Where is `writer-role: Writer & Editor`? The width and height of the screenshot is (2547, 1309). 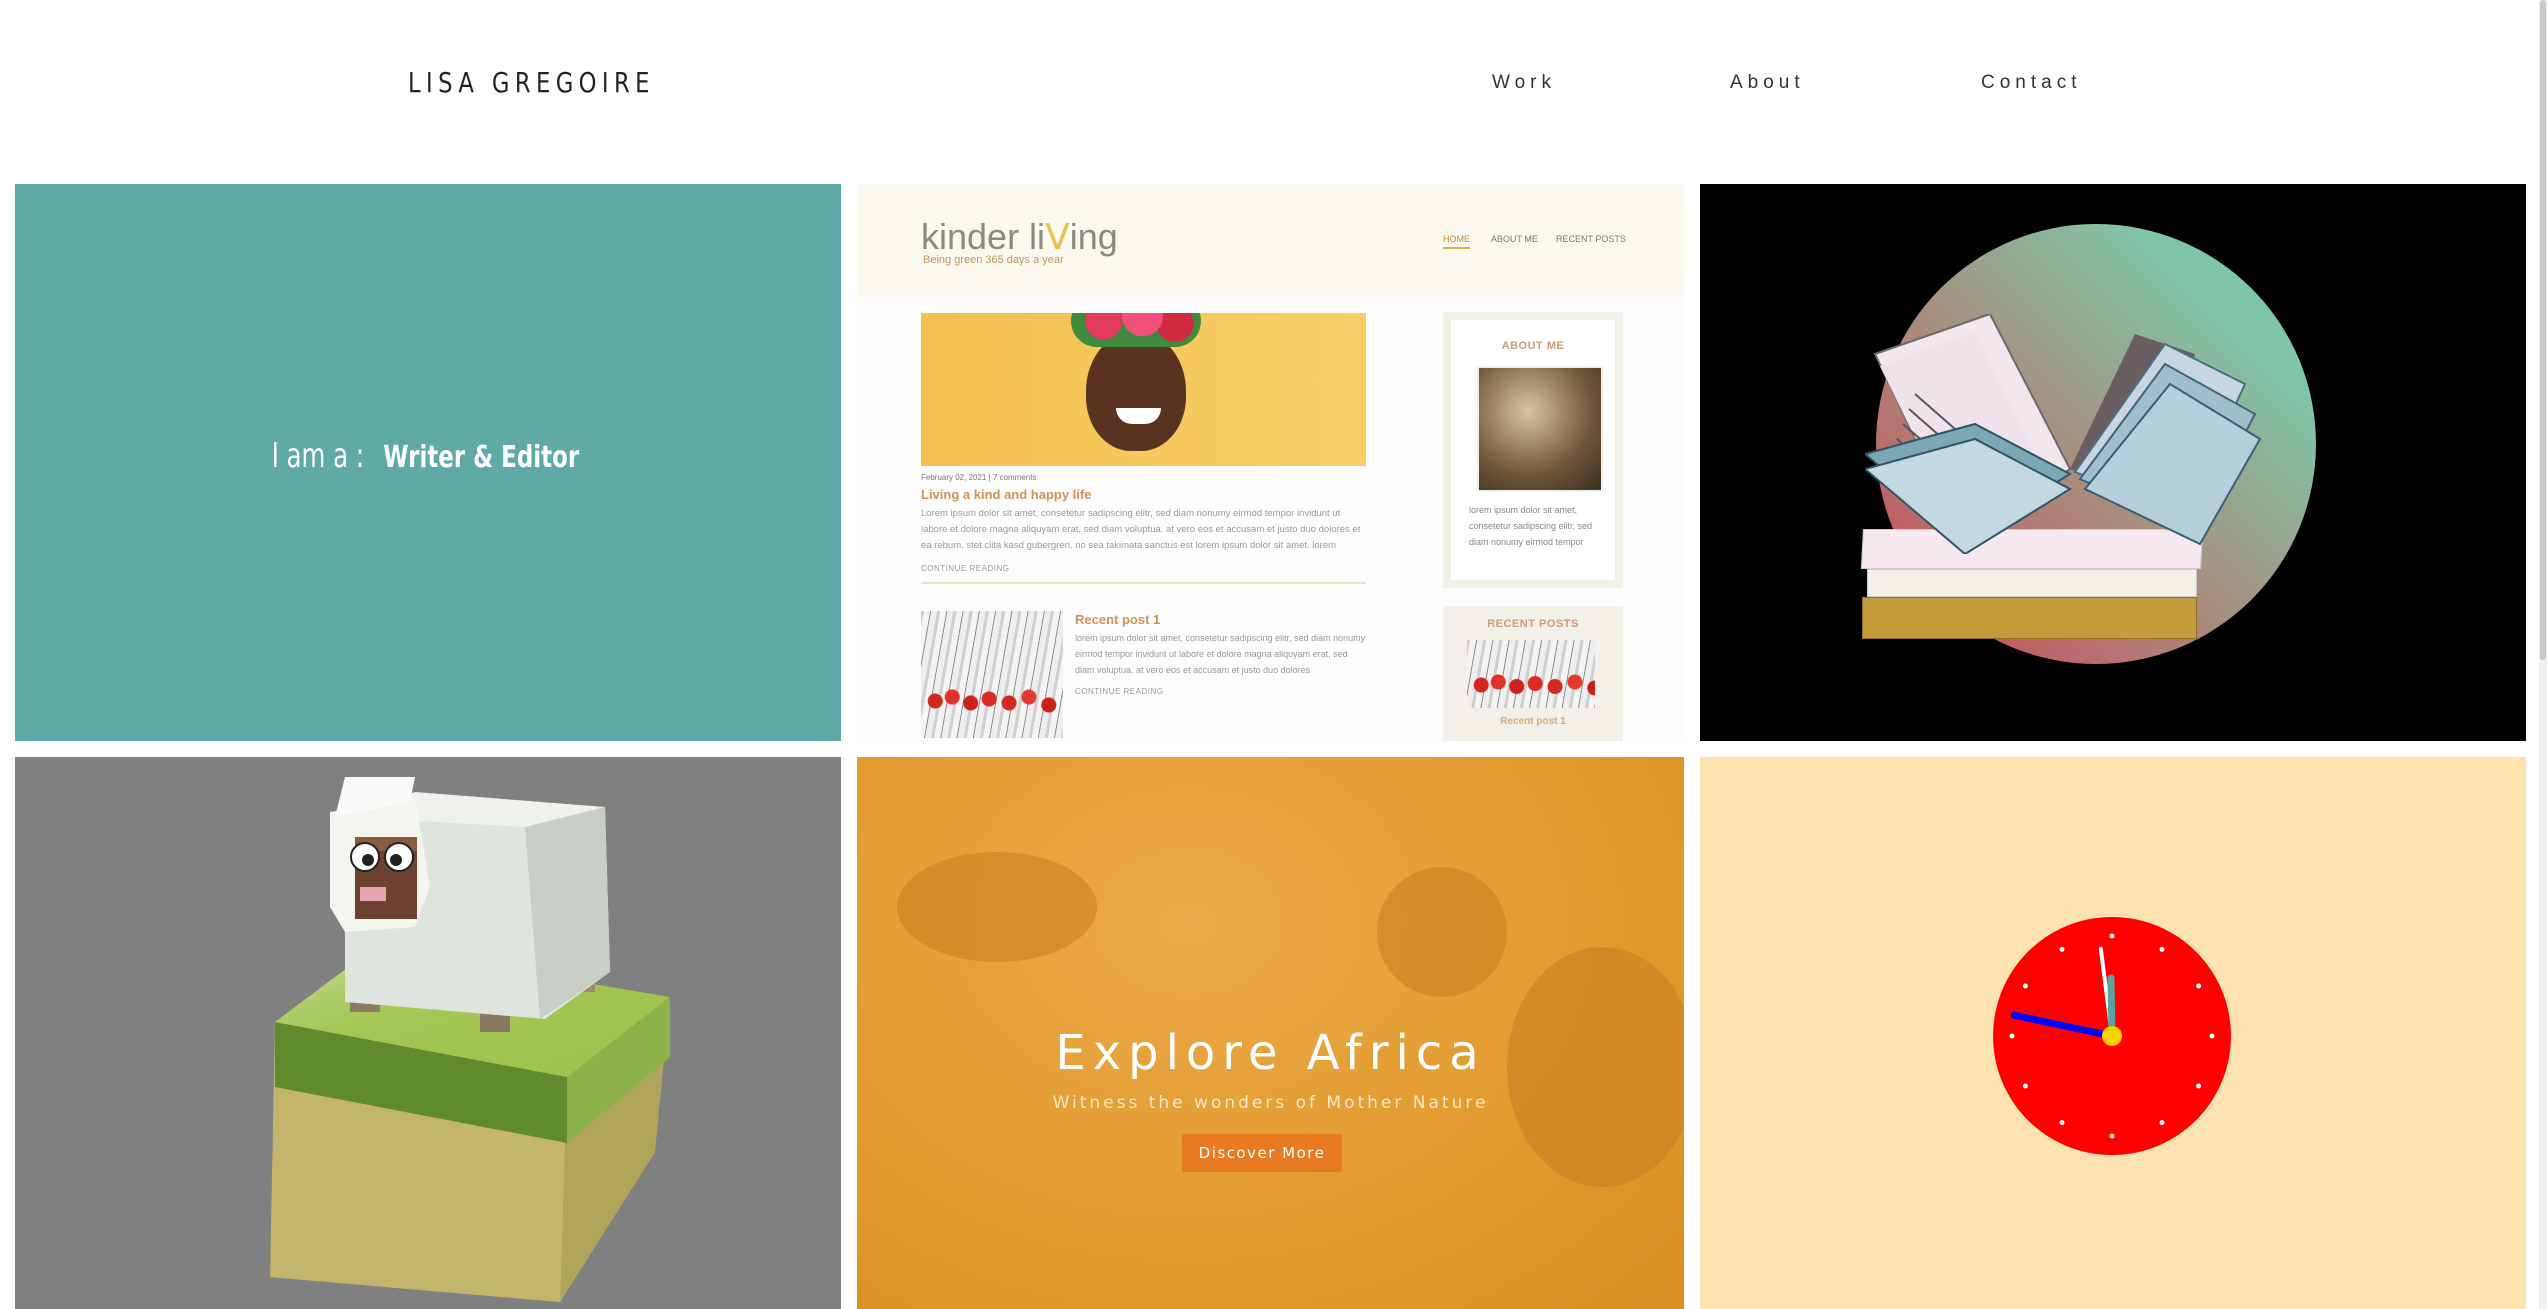 writer-role: Writer & Editor is located at coordinates (481, 457).